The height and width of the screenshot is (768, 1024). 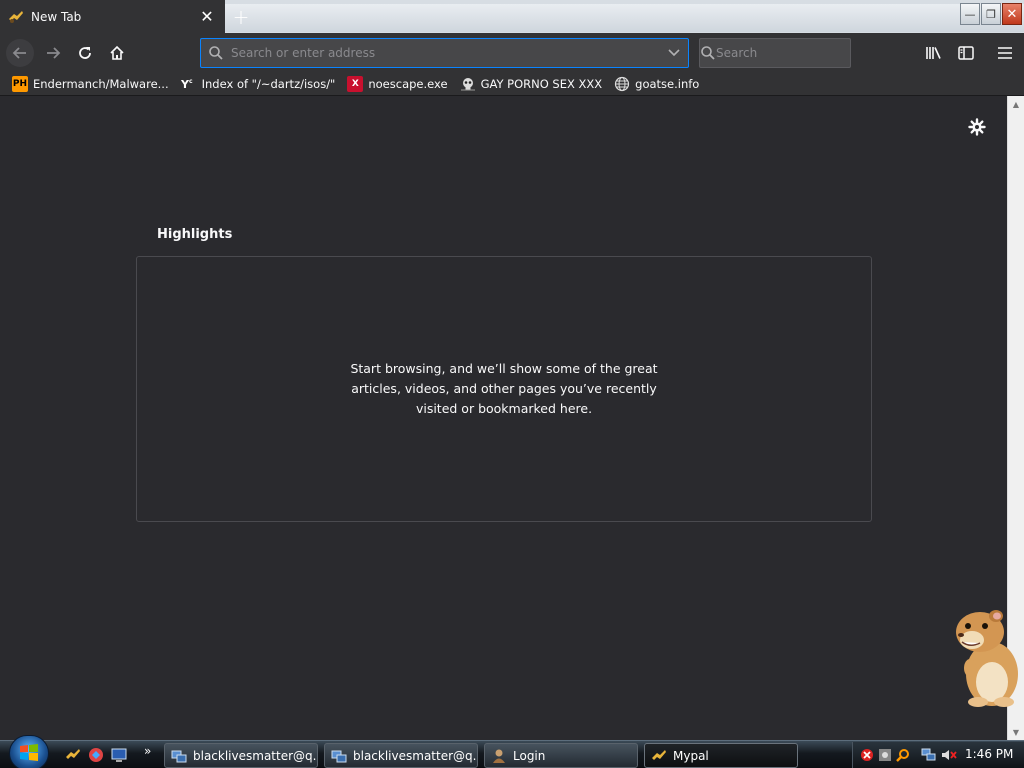 What do you see at coordinates (195, 234) in the screenshot?
I see `highlights-heading: Highlights` at bounding box center [195, 234].